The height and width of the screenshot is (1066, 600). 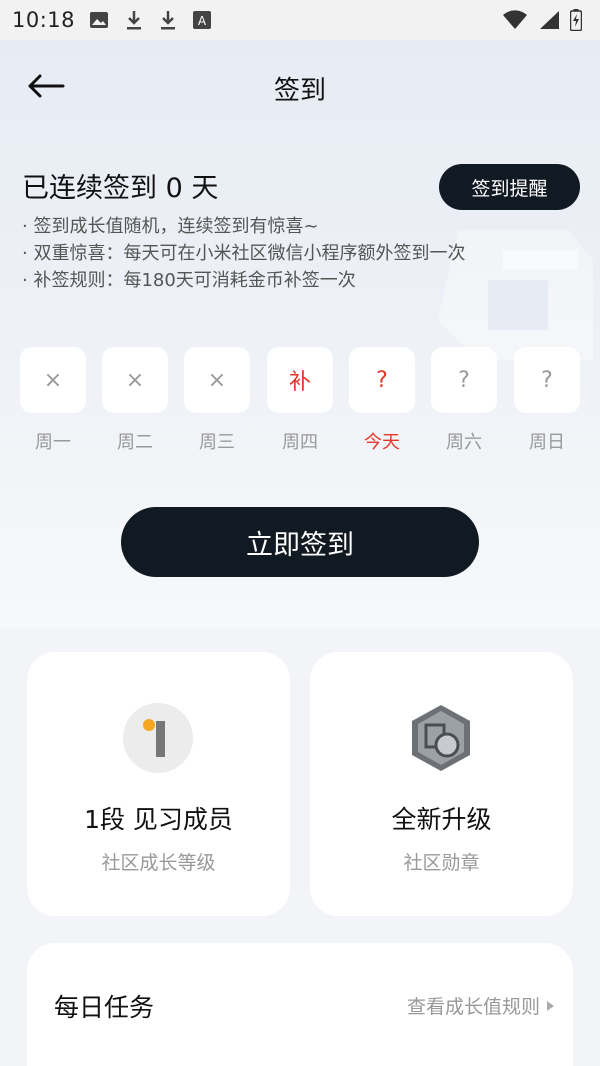 I want to click on day-monday: × 周一, so click(x=53, y=400).